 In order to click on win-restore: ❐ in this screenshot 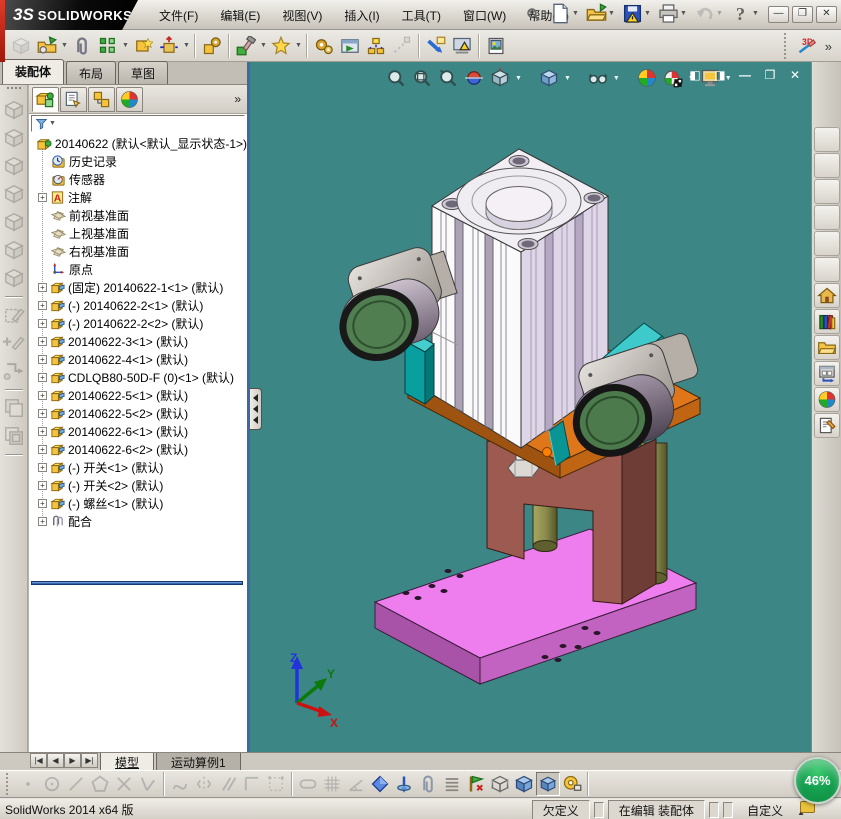, I will do `click(802, 14)`.